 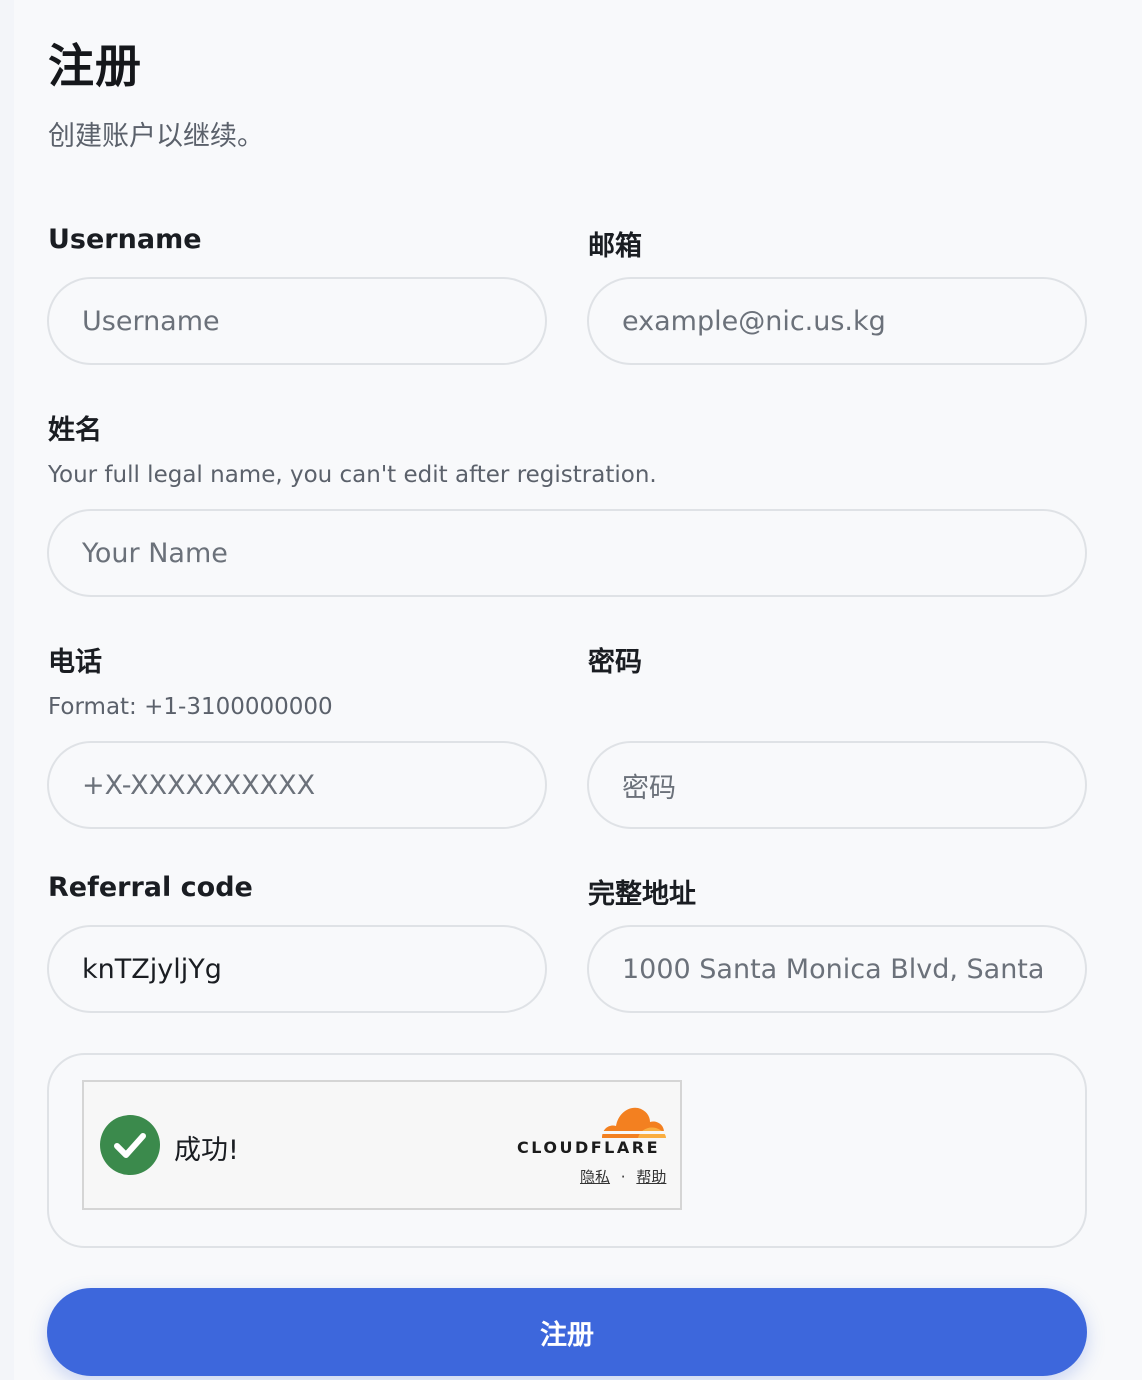 I want to click on password-placeholder: 密码, so click(x=649, y=788).